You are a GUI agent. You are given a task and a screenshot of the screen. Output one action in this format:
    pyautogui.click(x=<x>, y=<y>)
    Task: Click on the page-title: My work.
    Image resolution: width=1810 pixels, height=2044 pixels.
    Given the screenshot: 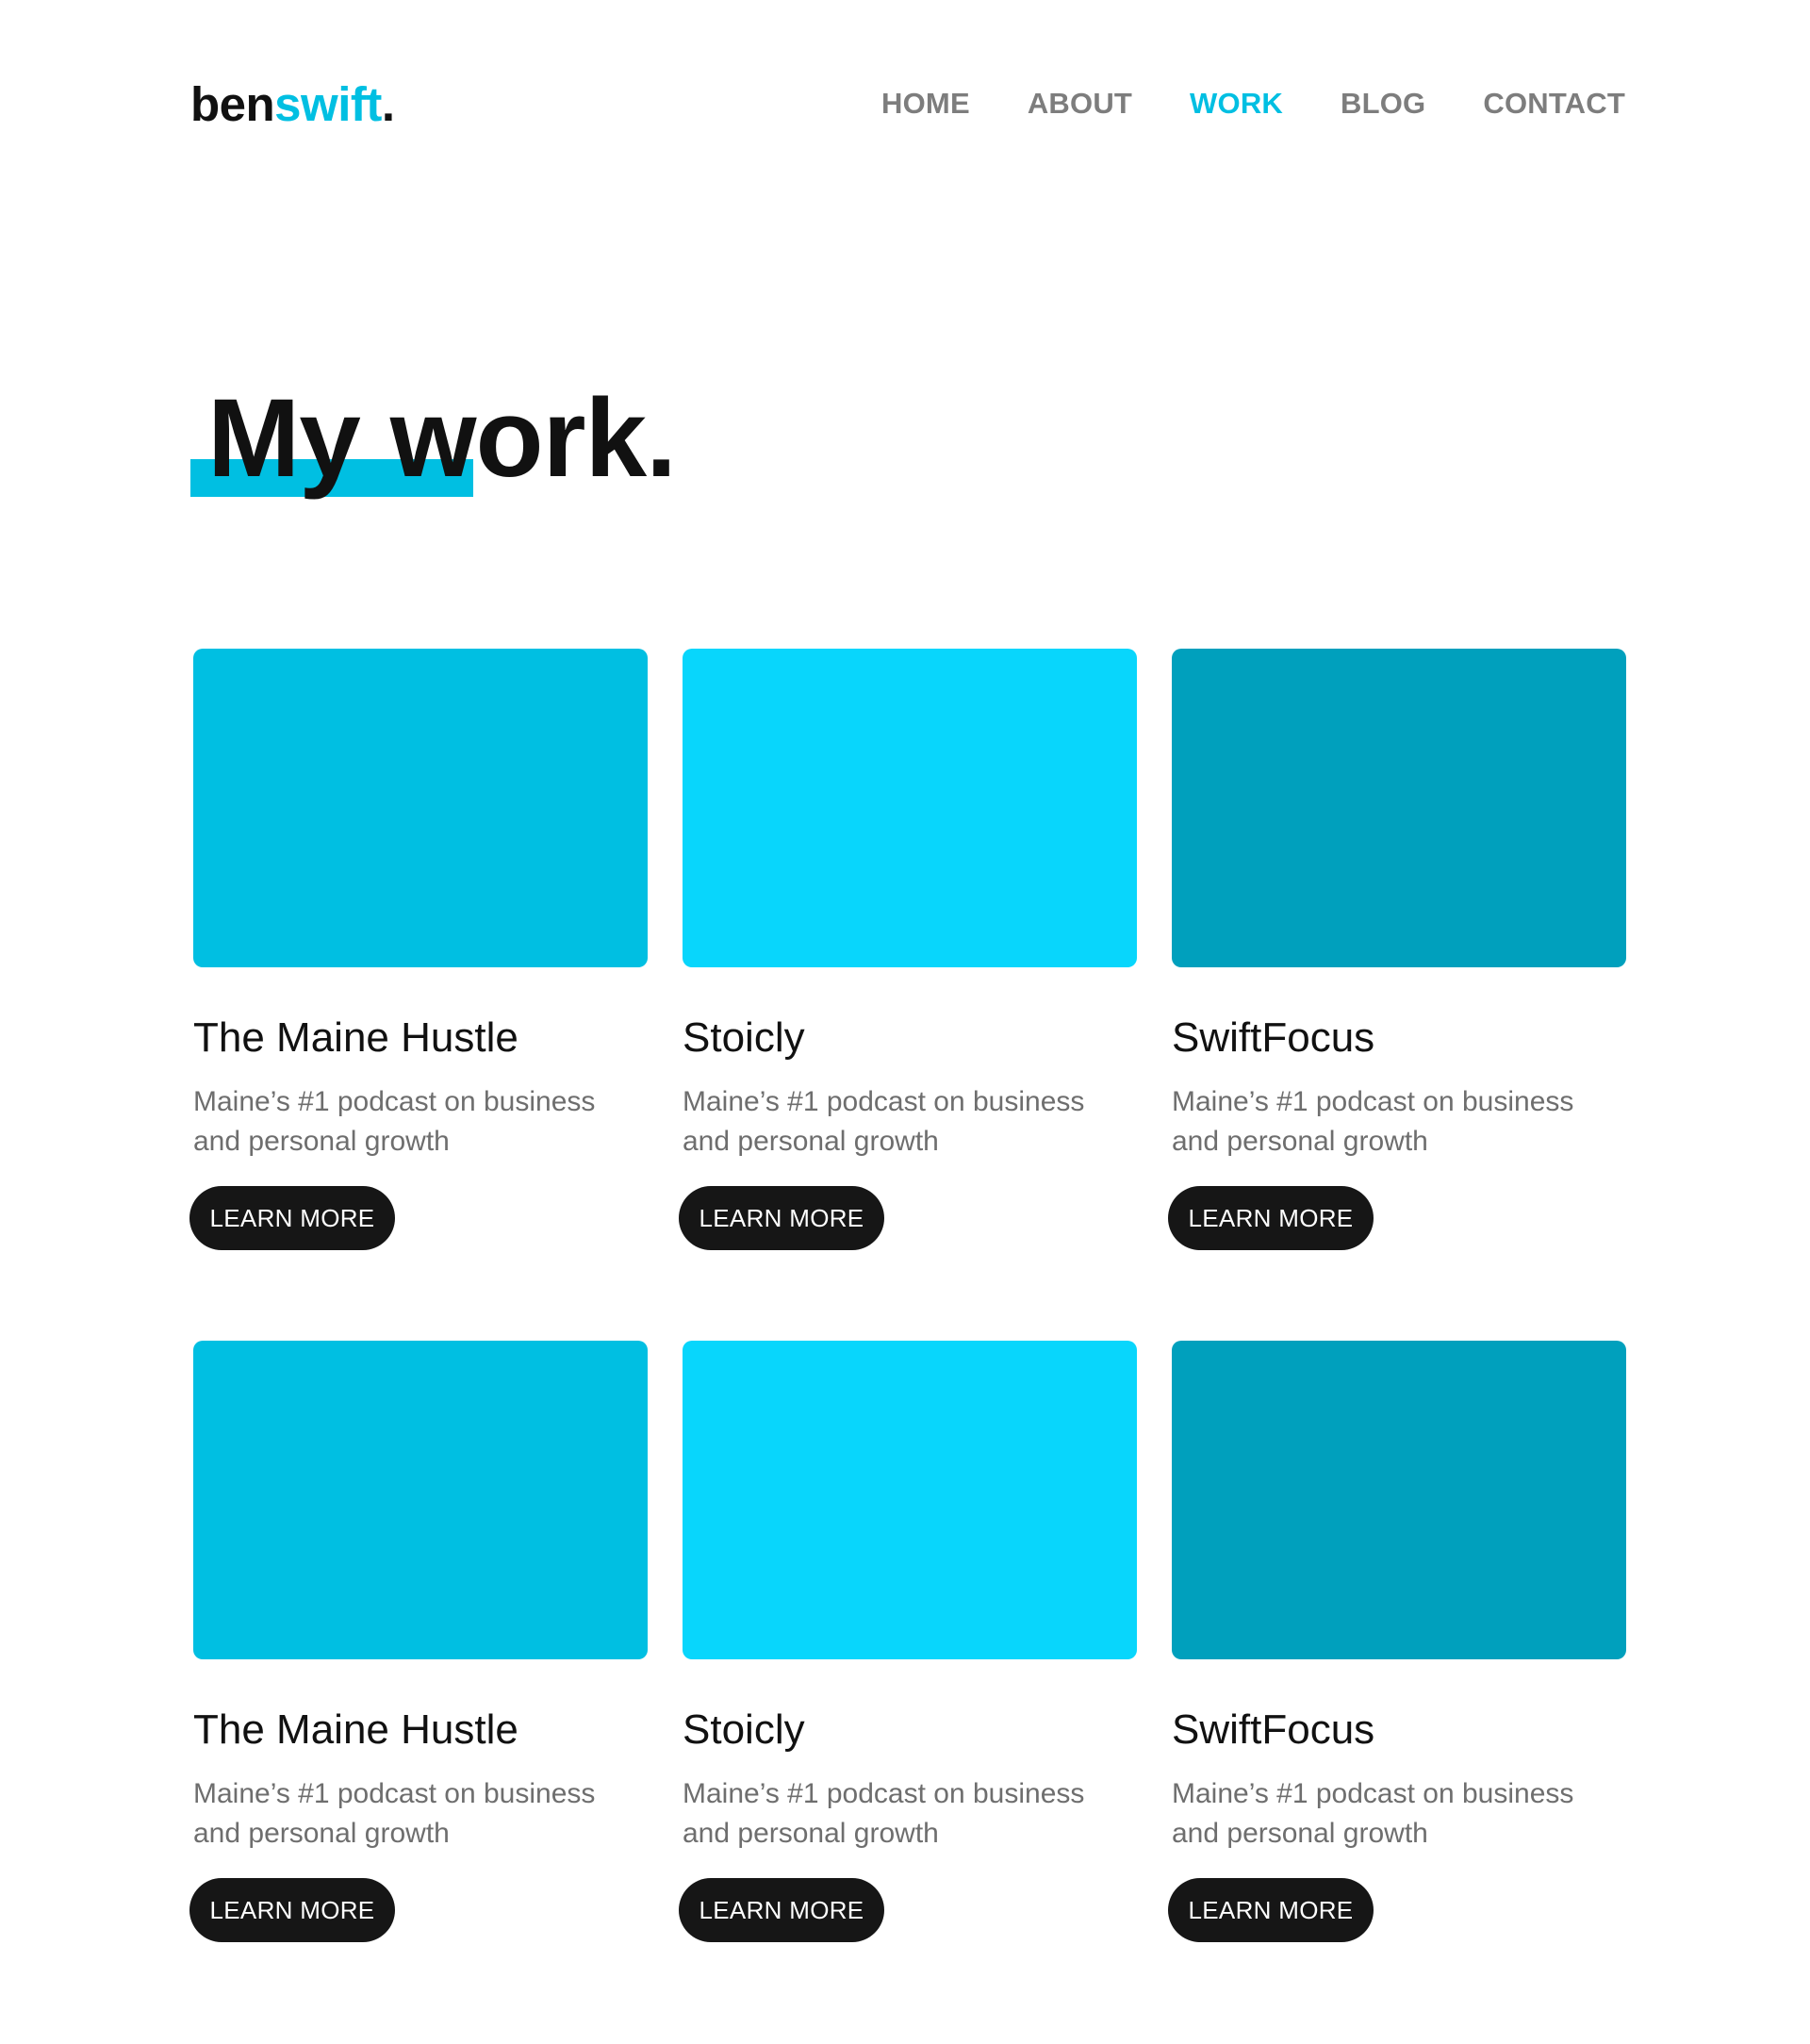 What is the action you would take?
    pyautogui.click(x=442, y=438)
    